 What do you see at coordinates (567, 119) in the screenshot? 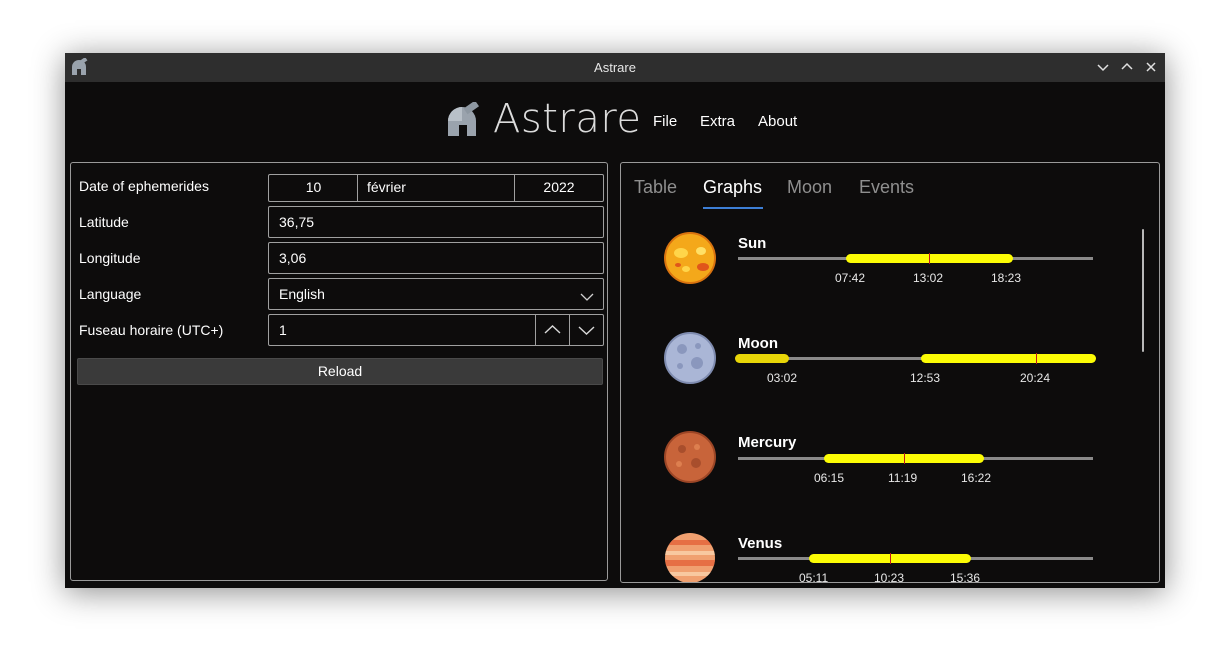
I see `app-logo-text: Astrare` at bounding box center [567, 119].